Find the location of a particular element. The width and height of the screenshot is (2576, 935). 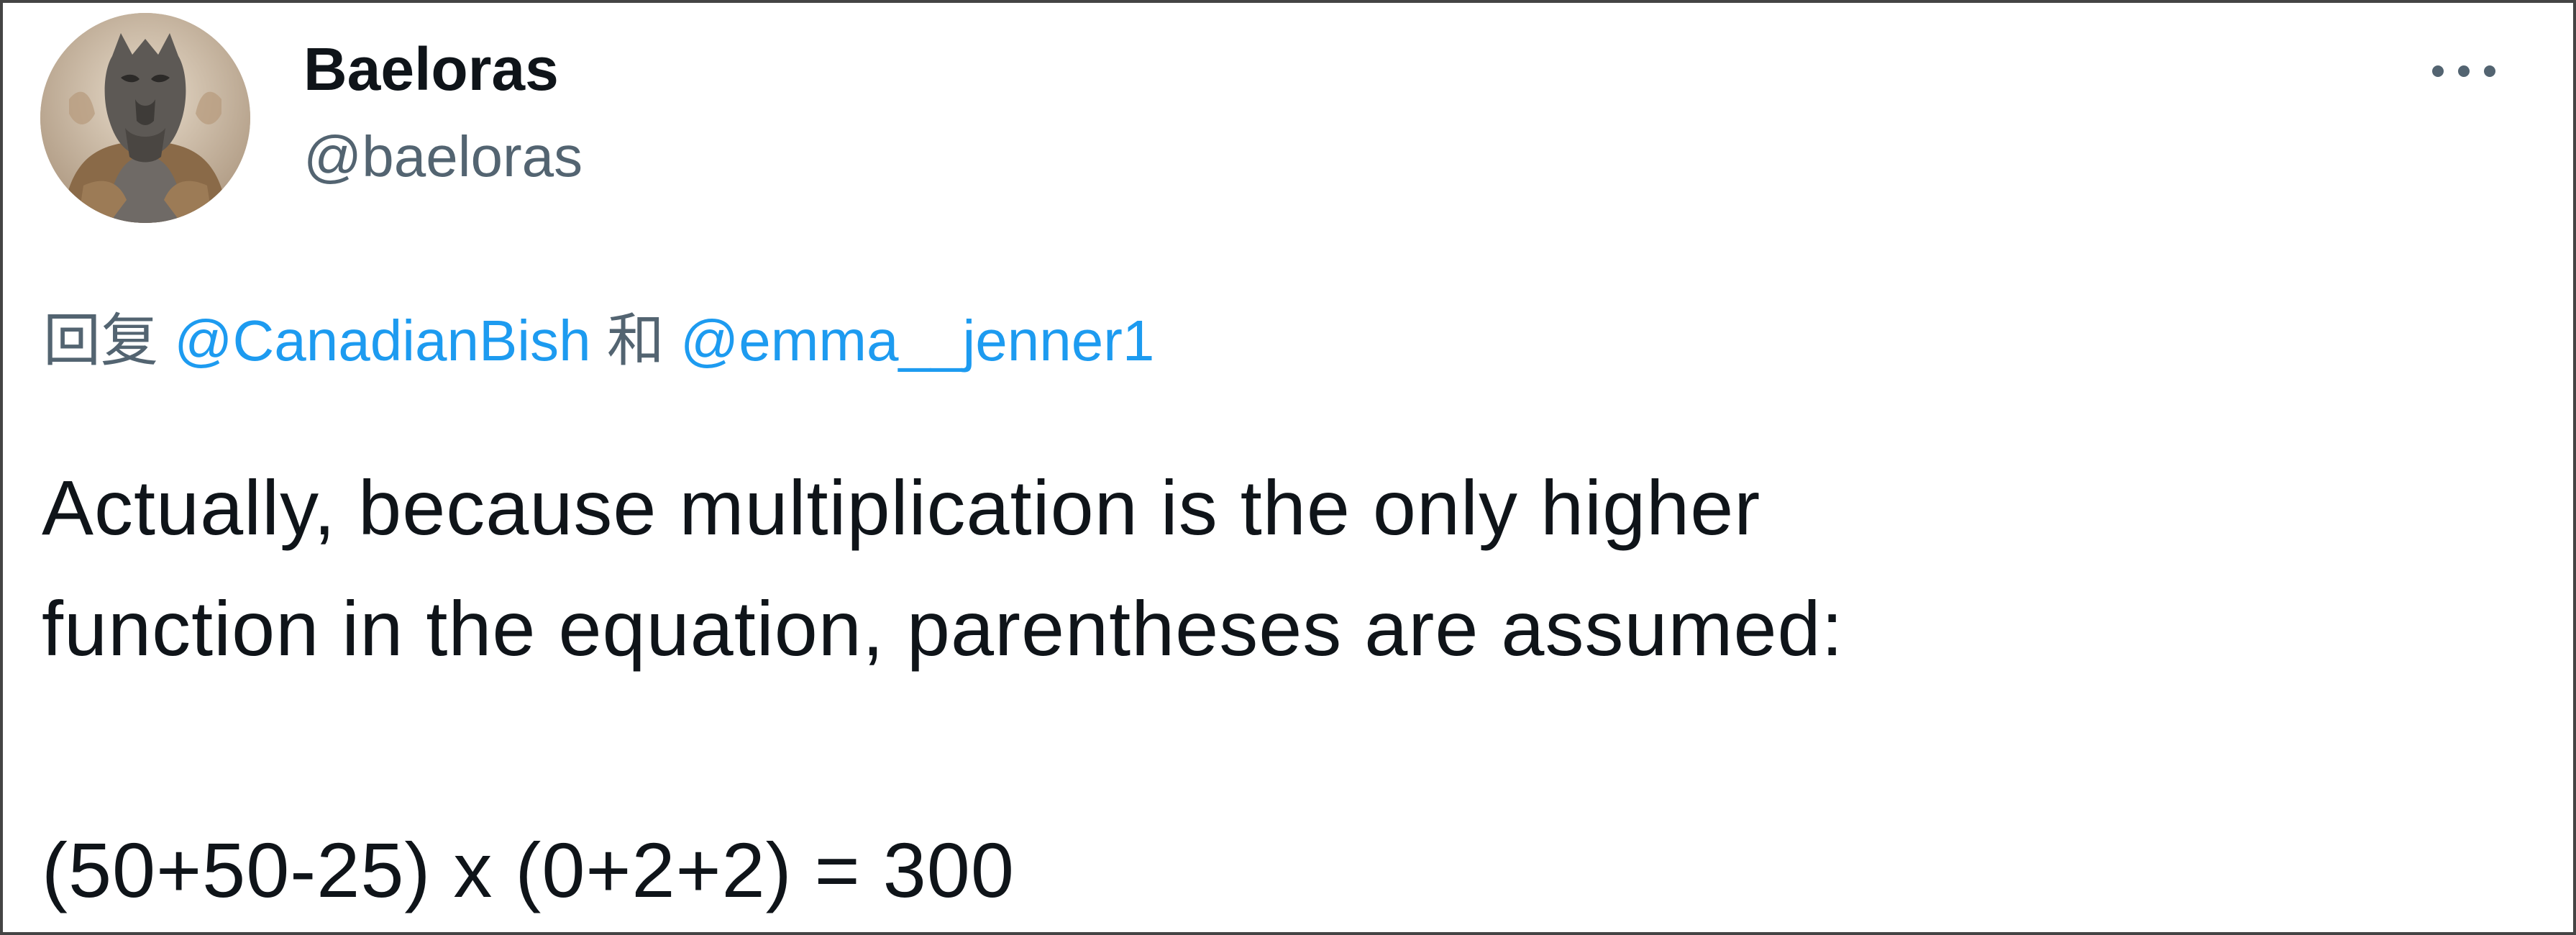

reply-conjunction: 和 is located at coordinates (635, 341).